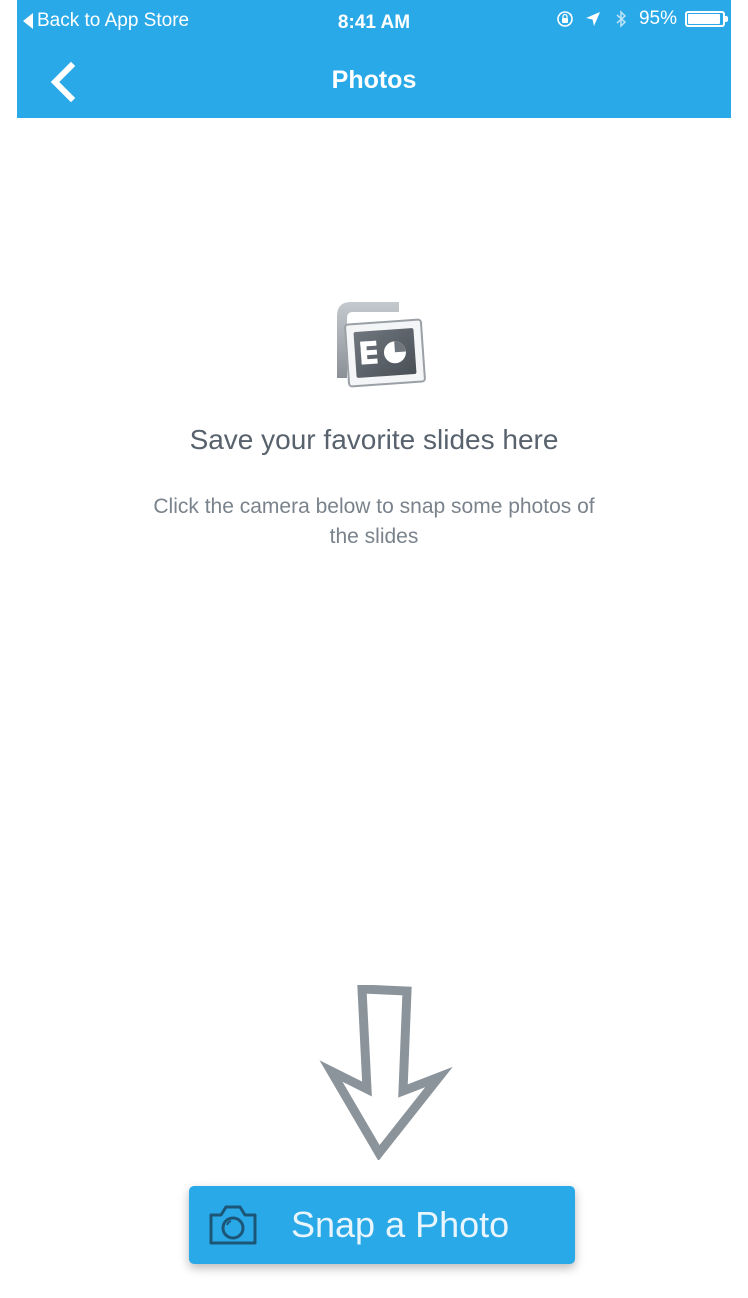 Image resolution: width=748 pixels, height=1298 pixels. I want to click on snap-photo-label: Snap a Photo, so click(400, 1224).